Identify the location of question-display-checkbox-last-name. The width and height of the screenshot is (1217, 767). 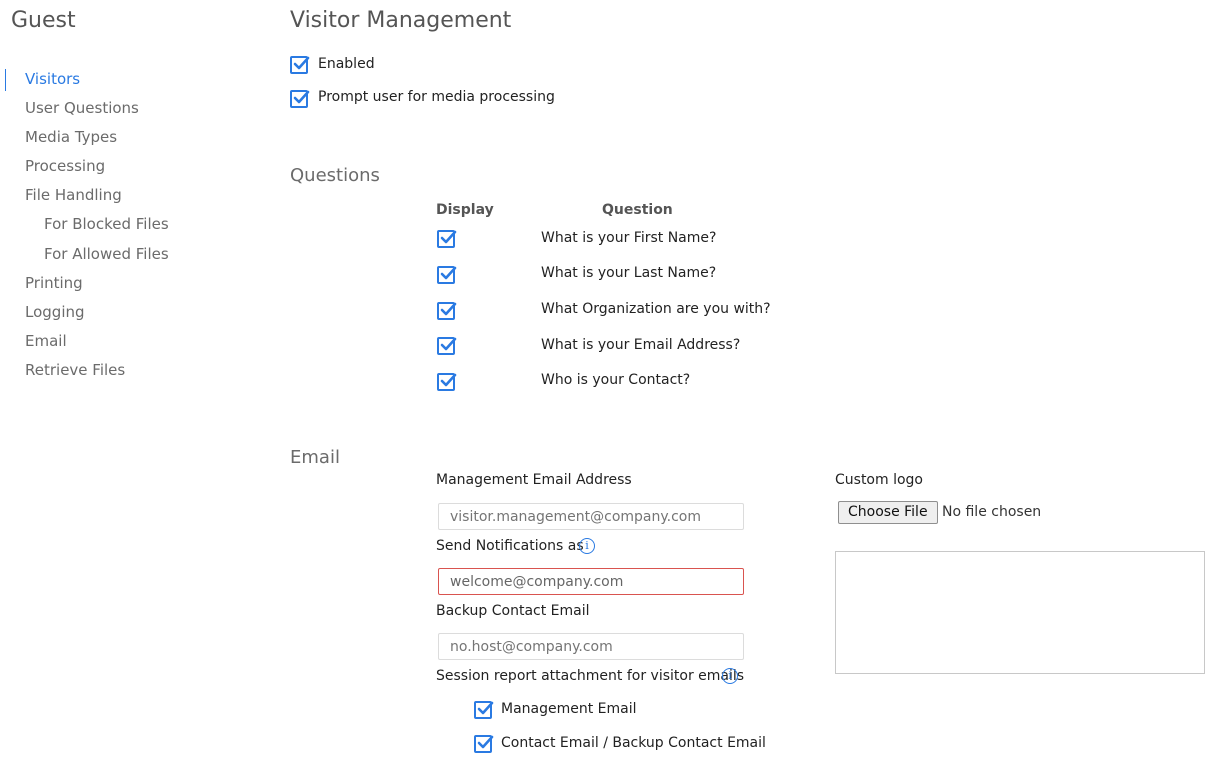
(447, 275).